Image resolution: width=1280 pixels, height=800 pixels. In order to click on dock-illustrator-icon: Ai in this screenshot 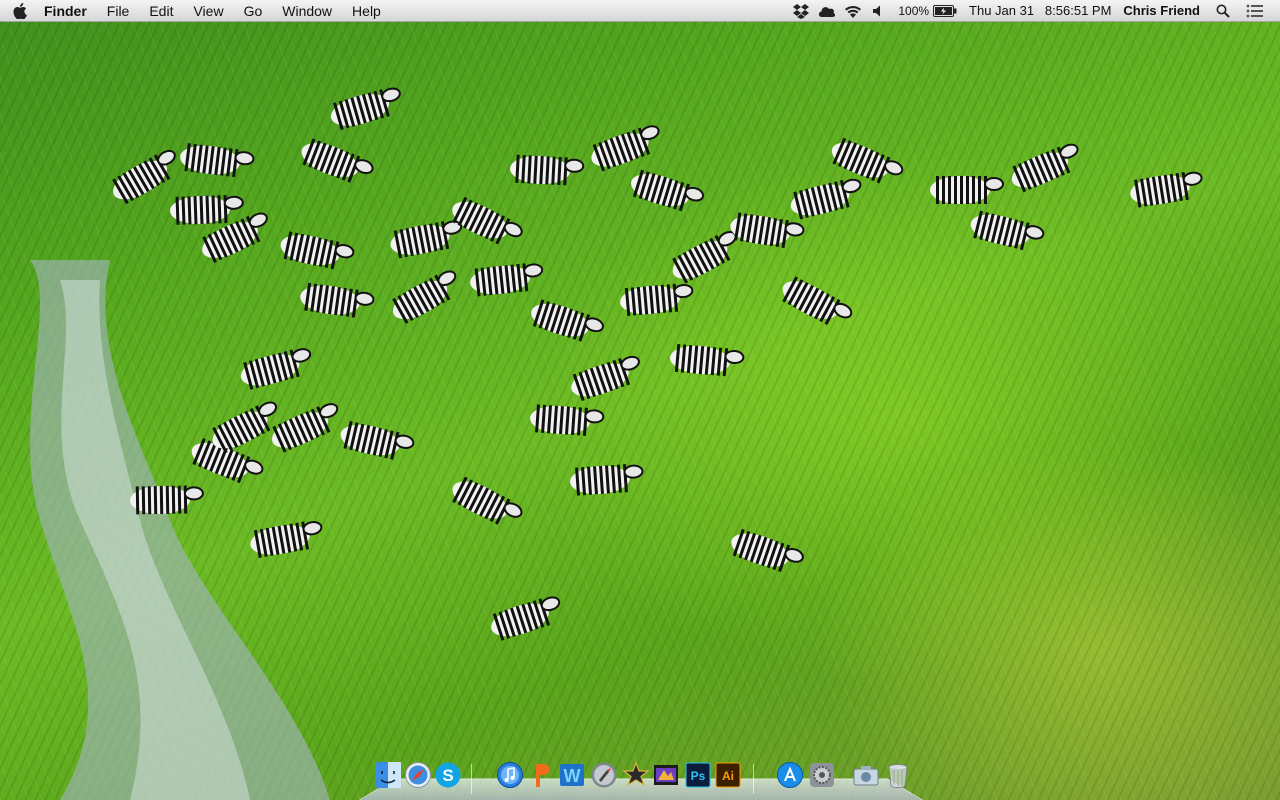, I will do `click(728, 775)`.